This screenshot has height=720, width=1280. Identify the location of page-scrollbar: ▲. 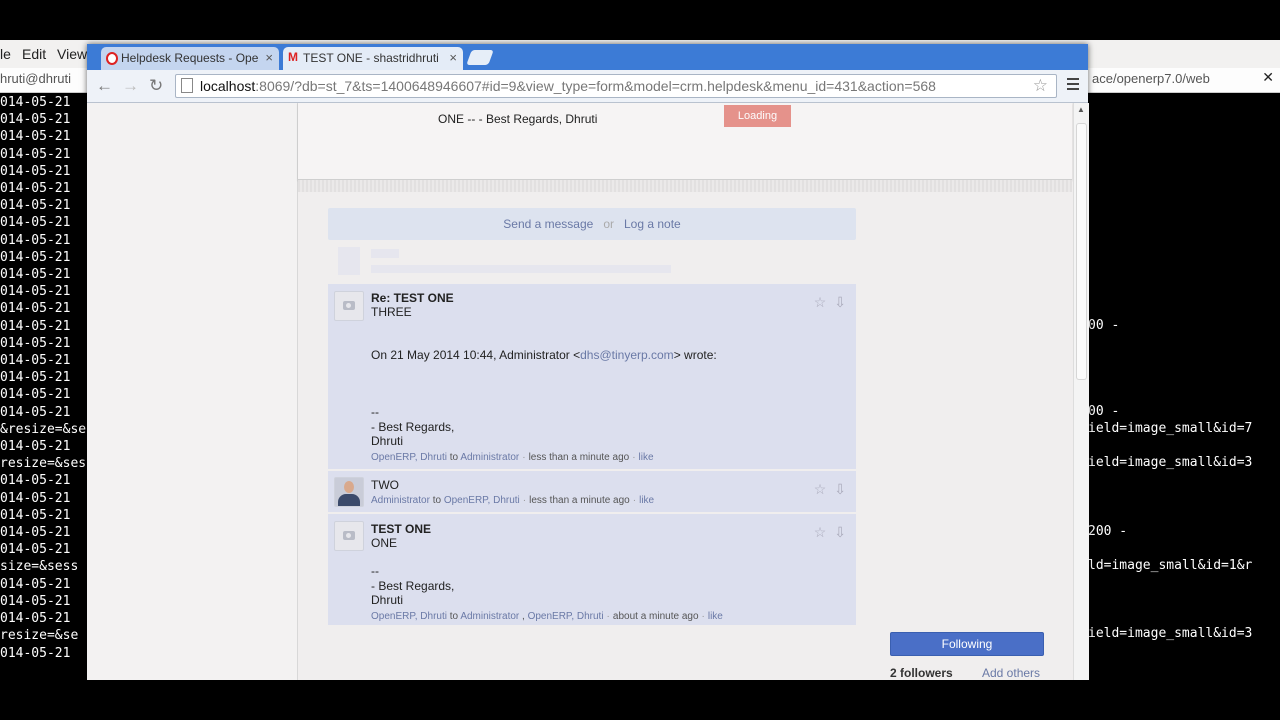
(1081, 391).